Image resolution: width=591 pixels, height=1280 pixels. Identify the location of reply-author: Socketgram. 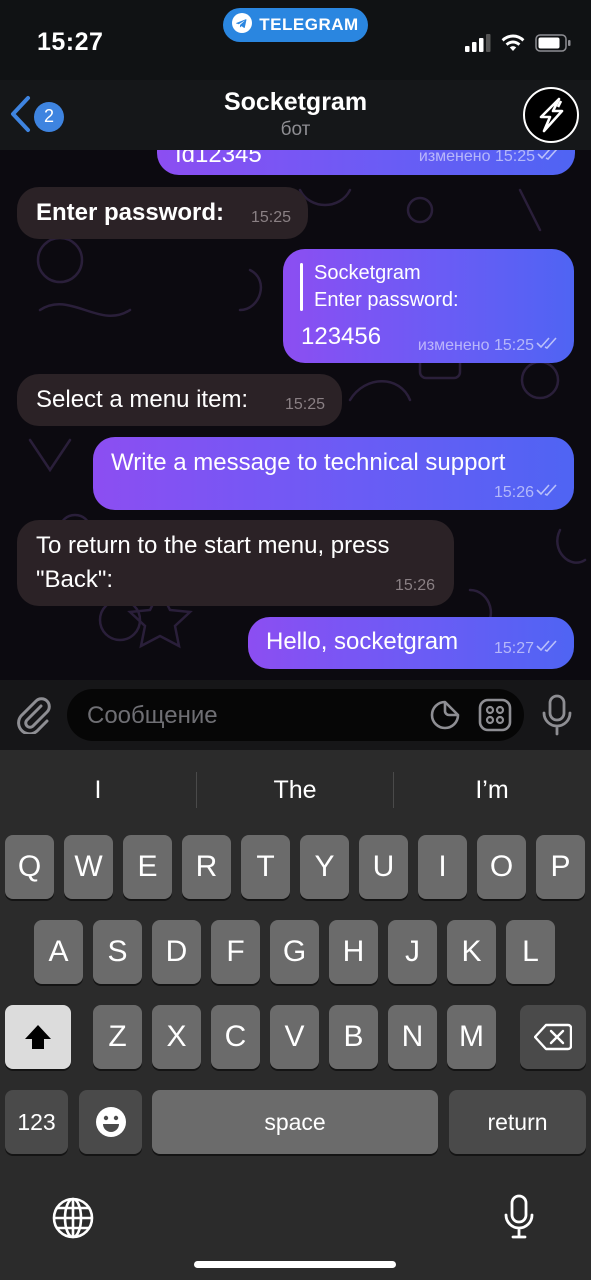
(367, 273).